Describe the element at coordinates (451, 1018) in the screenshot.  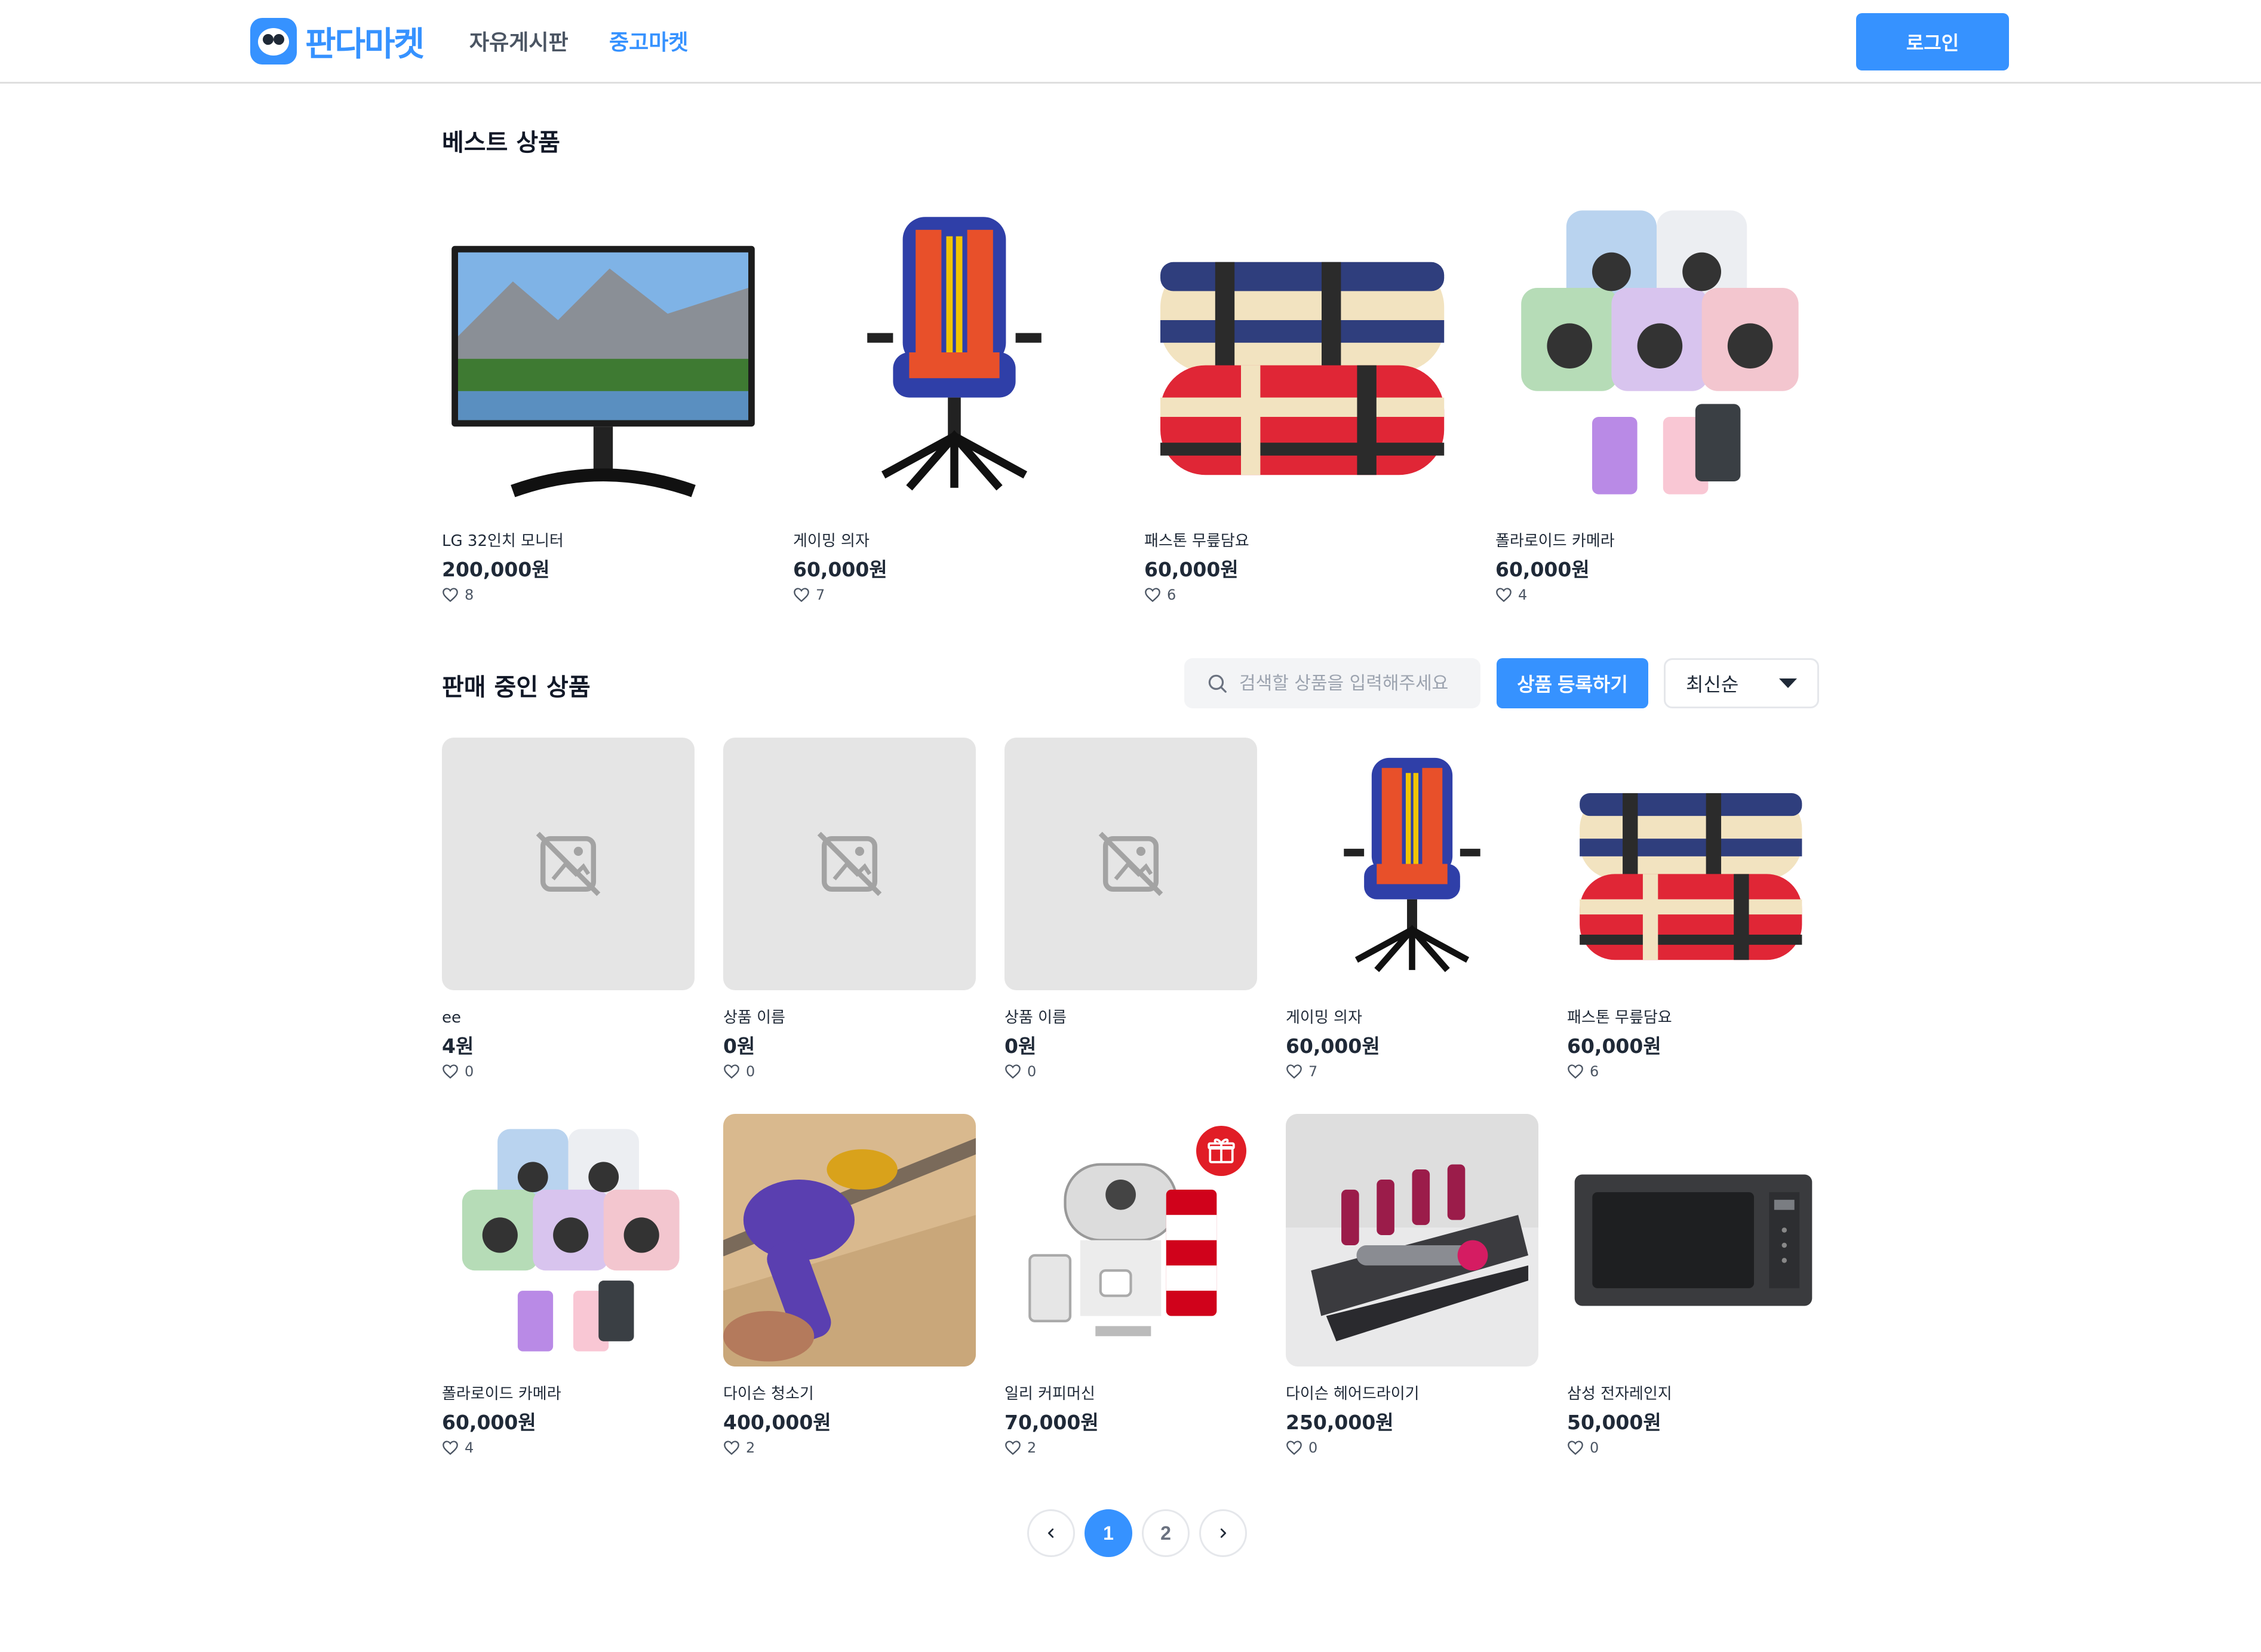
I see `product-name: ee` at that location.